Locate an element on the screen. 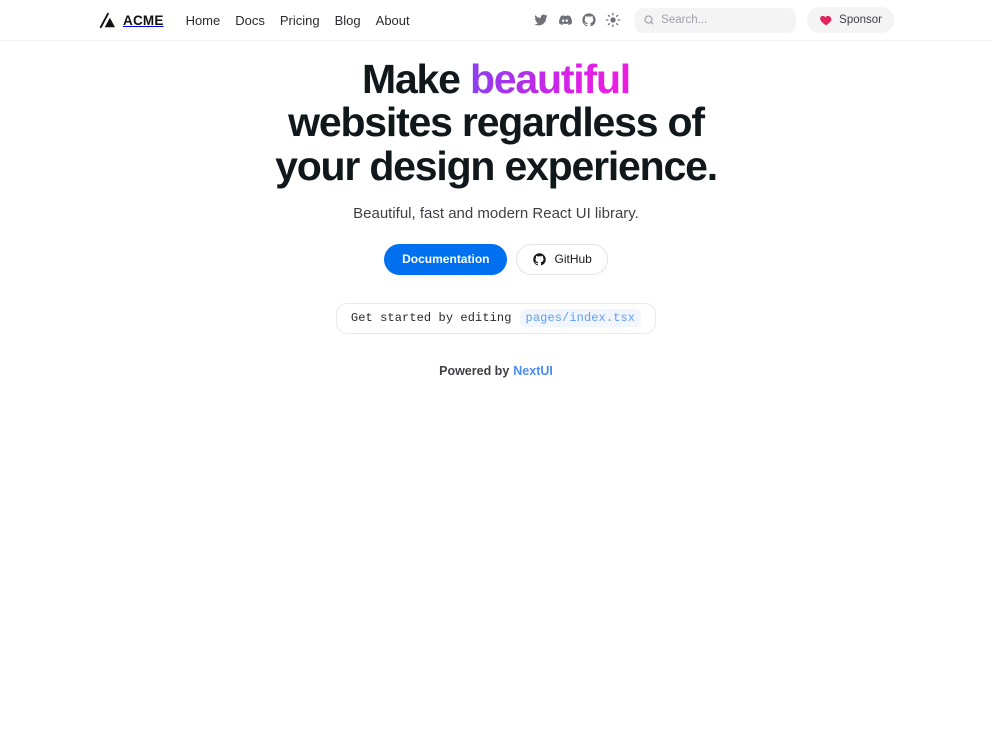  search-box: ⌘K is located at coordinates (739, 20).